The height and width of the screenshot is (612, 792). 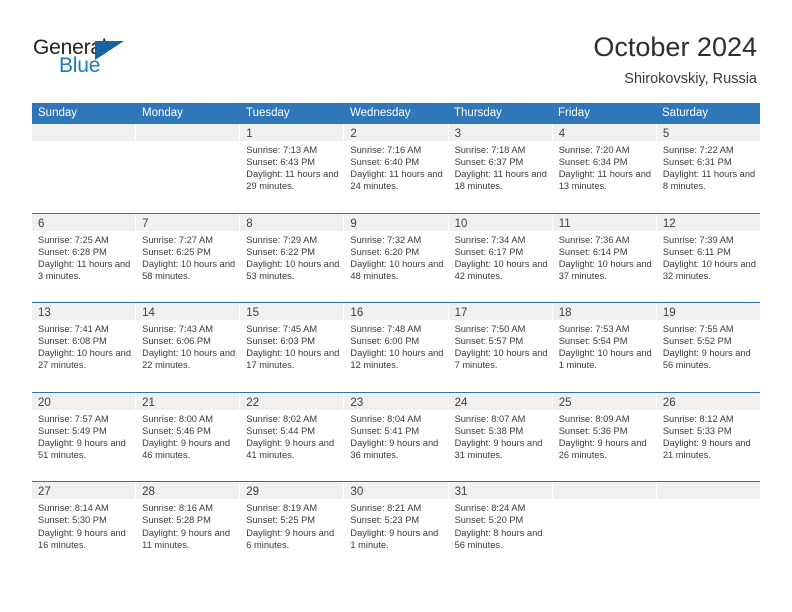 I want to click on day-number-band: 9, so click(x=396, y=222).